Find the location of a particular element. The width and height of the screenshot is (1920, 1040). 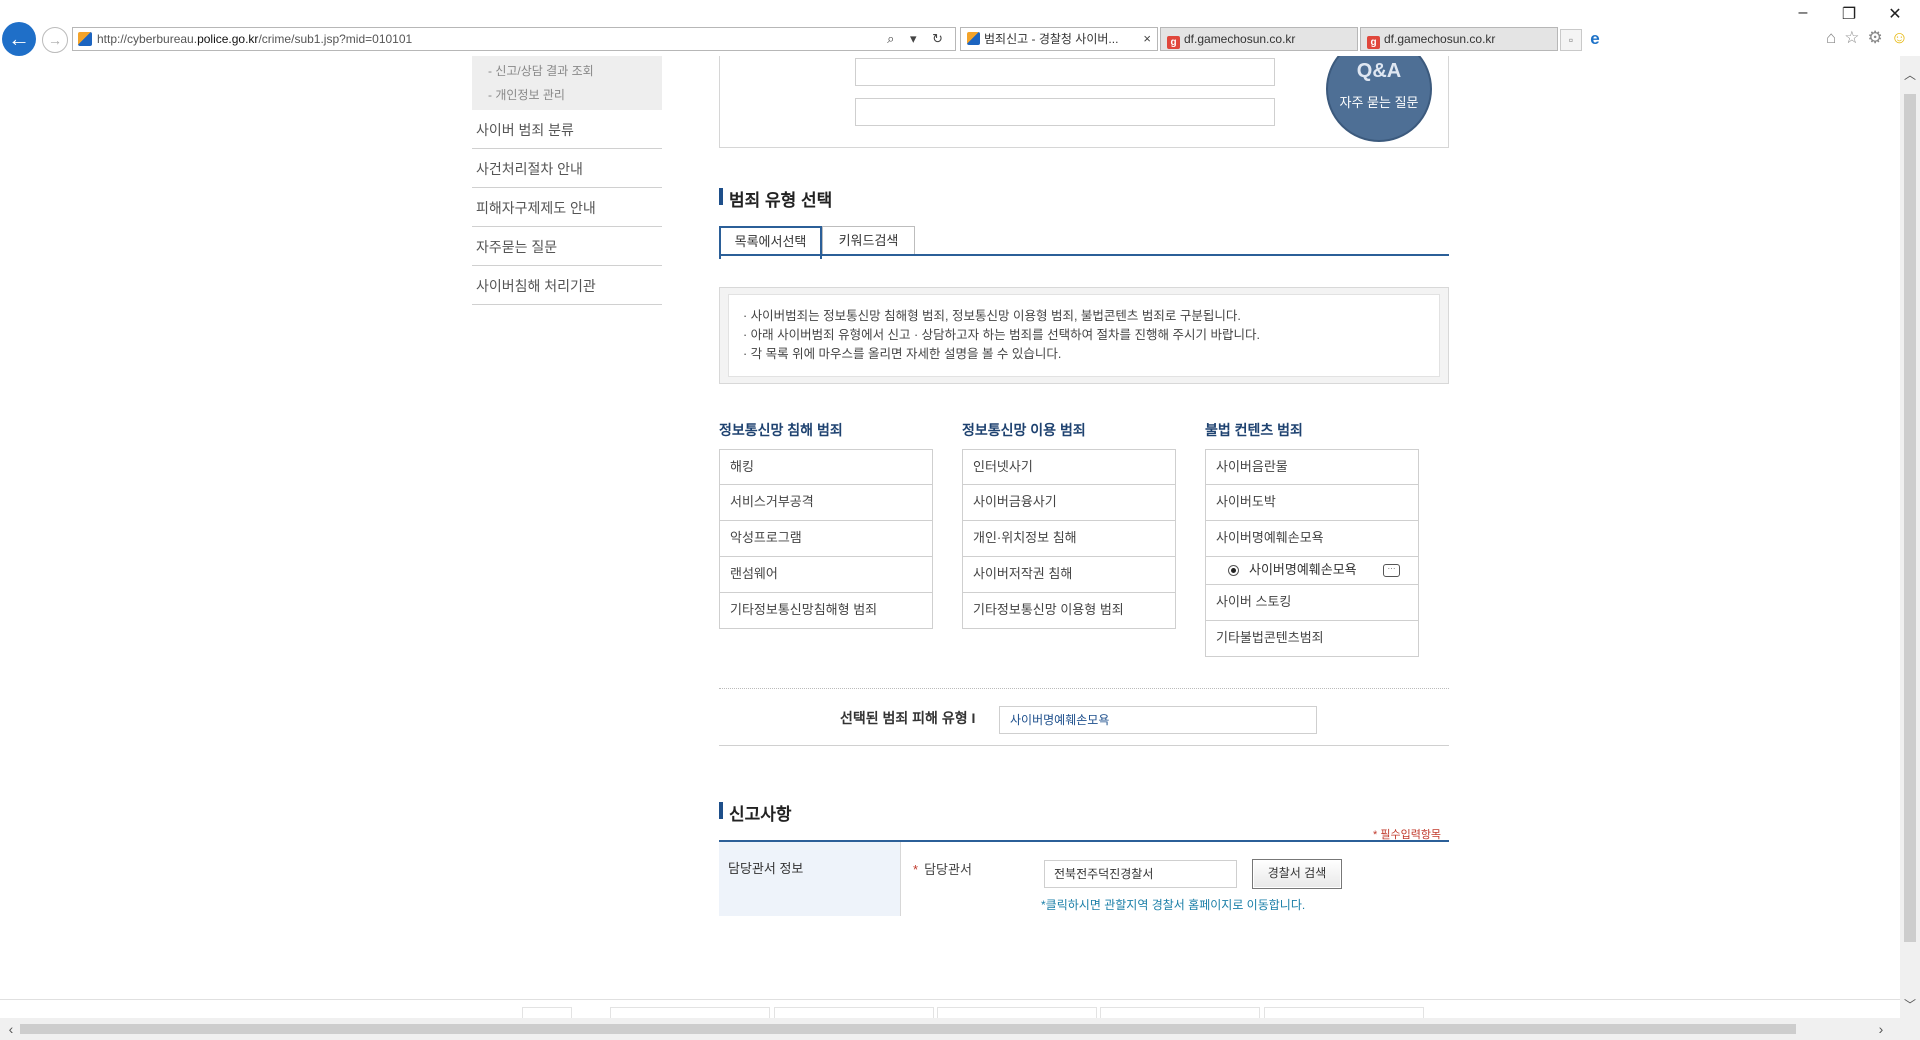

tab-police: 범죄신고 - 경찰청 사이버... × is located at coordinates (1059, 39).